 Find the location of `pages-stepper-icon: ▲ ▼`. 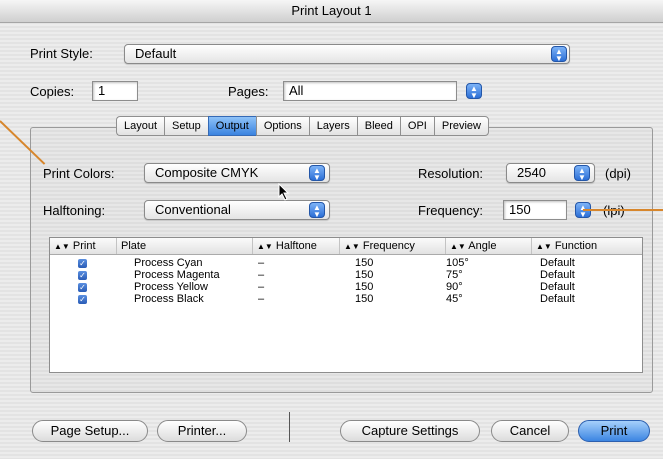

pages-stepper-icon: ▲ ▼ is located at coordinates (474, 91).